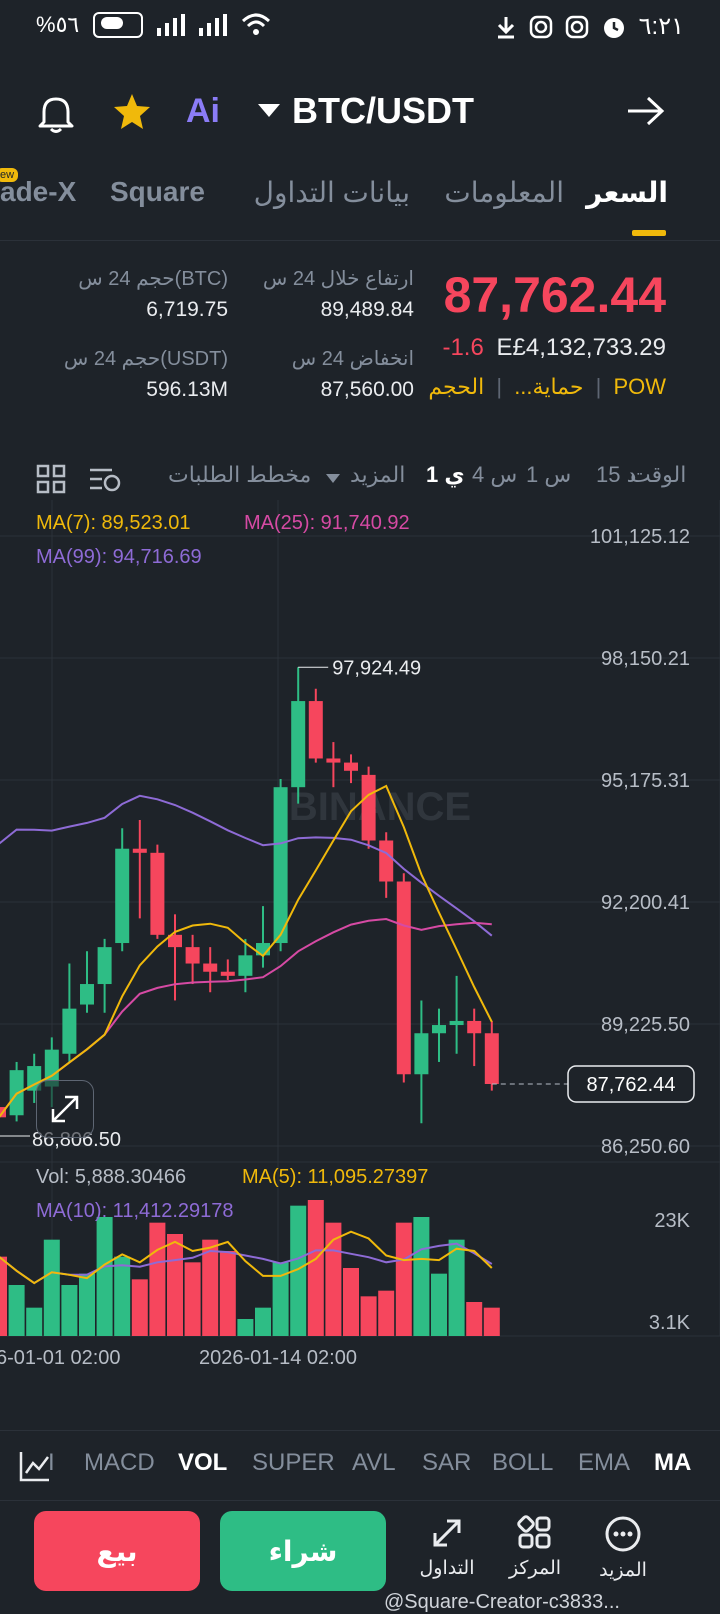 The width and height of the screenshot is (720, 1614). Describe the element at coordinates (293, 1463) in the screenshot. I see `indicator-super: SUPER` at that location.